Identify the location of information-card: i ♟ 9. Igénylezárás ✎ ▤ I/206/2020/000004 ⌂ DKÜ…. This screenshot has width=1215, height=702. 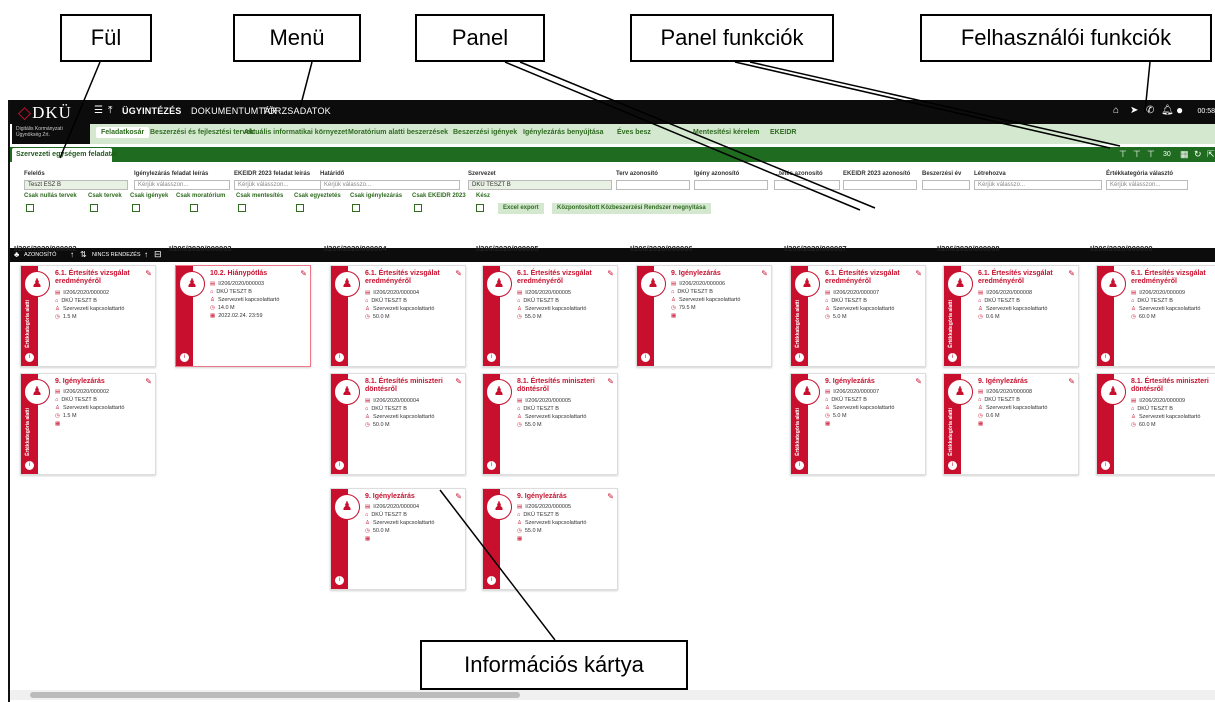
(398, 539).